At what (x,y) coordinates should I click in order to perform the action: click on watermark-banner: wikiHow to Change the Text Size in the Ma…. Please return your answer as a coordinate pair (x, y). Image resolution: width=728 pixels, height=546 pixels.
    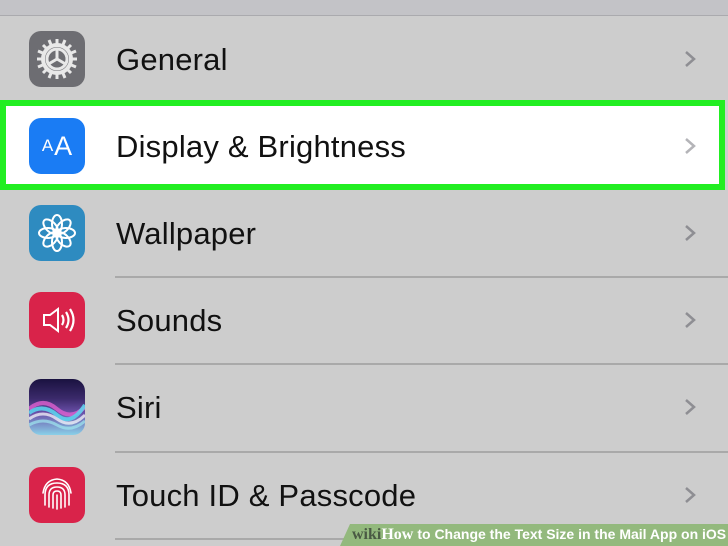
    Looking at the image, I should click on (534, 535).